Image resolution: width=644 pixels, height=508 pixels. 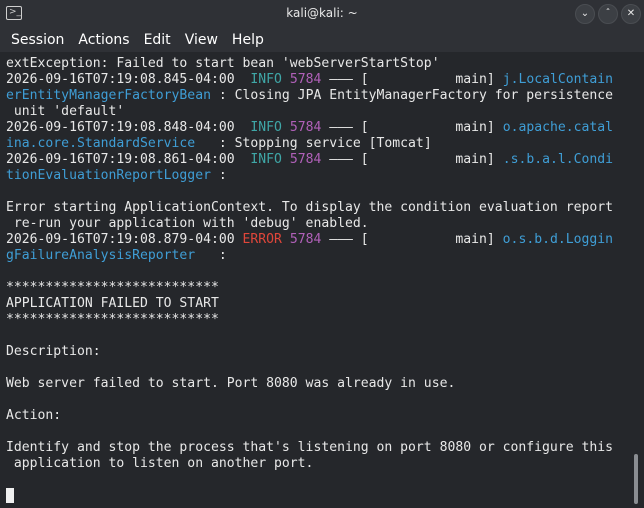 What do you see at coordinates (313, 143) in the screenshot?
I see `line-text: : Stopping service [Tomcat]` at bounding box center [313, 143].